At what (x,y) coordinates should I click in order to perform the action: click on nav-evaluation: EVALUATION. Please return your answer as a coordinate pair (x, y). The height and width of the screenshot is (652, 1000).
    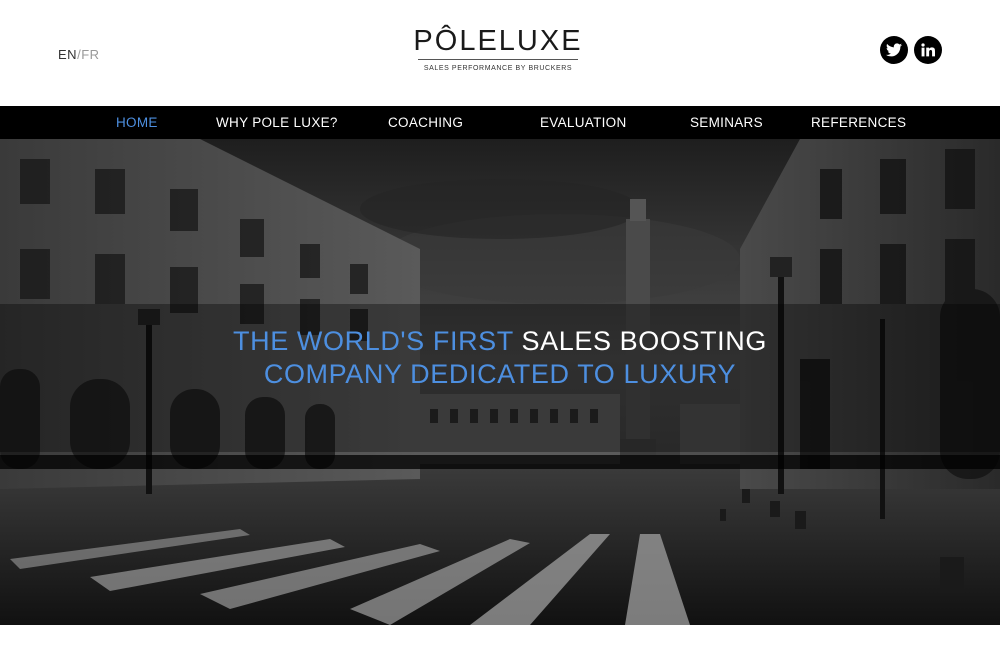
    Looking at the image, I should click on (583, 122).